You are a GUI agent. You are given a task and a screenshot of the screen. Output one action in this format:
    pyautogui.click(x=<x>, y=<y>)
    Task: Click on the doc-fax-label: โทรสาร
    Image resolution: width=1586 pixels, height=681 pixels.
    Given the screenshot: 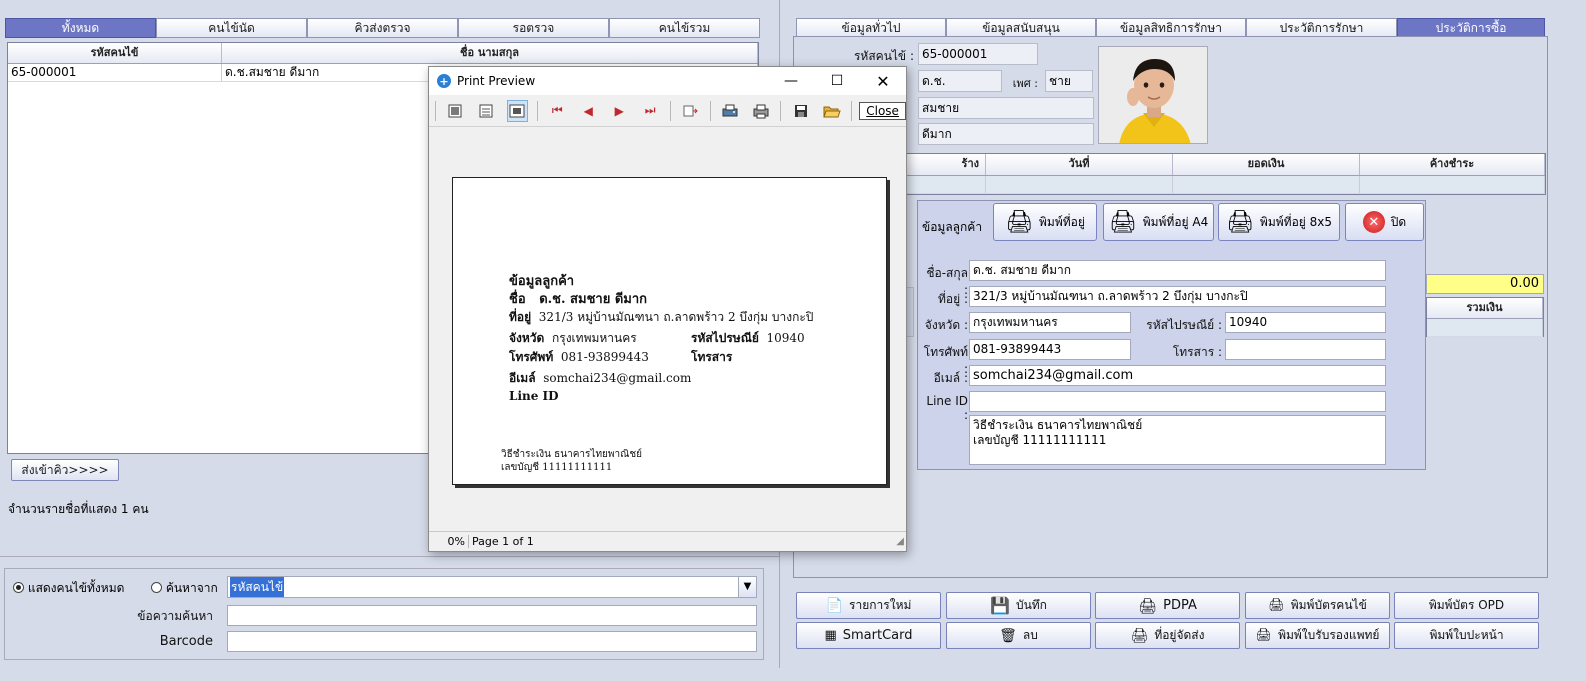 What is the action you would take?
    pyautogui.click(x=712, y=357)
    